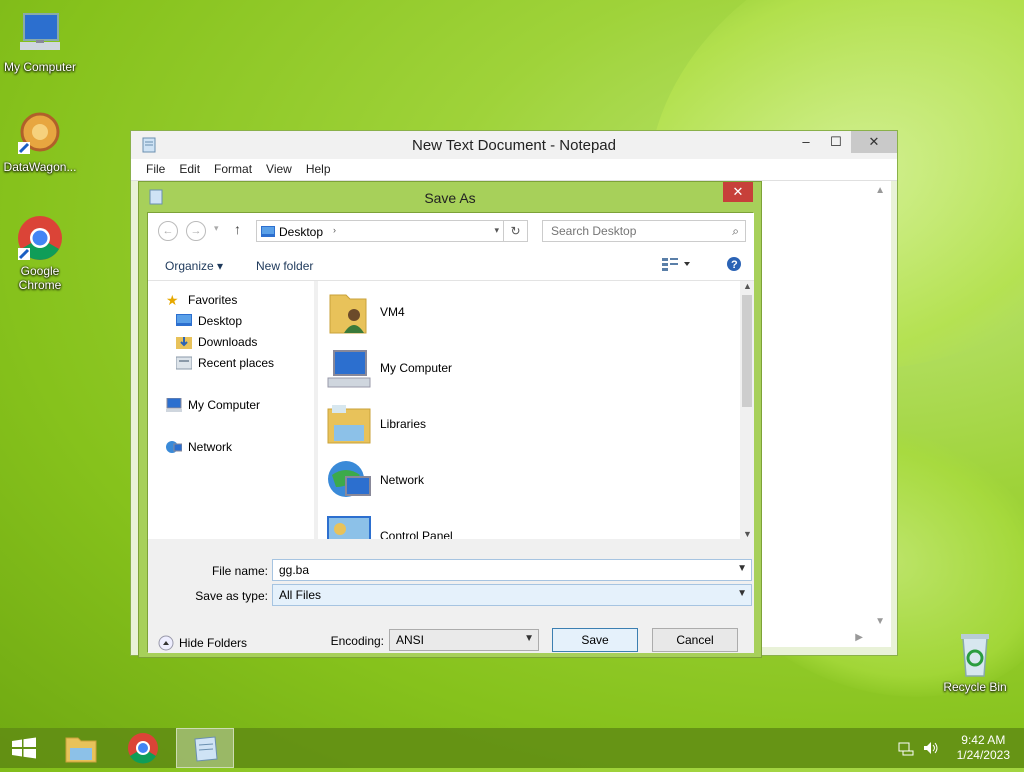 The height and width of the screenshot is (772, 1024). What do you see at coordinates (300, 595) in the screenshot?
I see `save-type-value: All Files` at bounding box center [300, 595].